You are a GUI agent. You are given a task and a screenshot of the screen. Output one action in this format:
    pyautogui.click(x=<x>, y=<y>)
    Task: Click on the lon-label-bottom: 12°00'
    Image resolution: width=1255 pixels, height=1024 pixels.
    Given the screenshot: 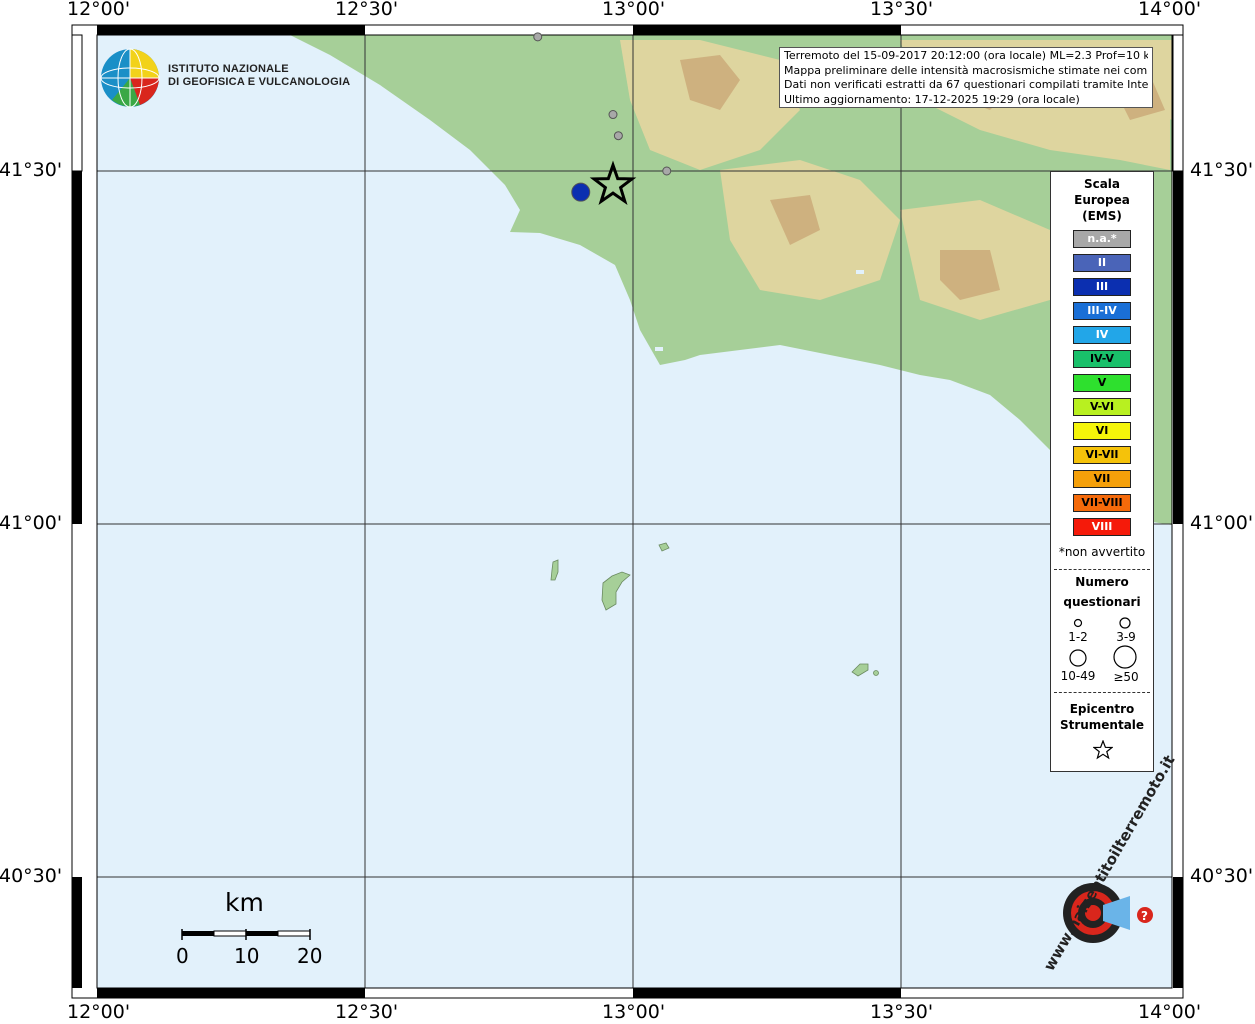 What is the action you would take?
    pyautogui.click(x=99, y=1012)
    